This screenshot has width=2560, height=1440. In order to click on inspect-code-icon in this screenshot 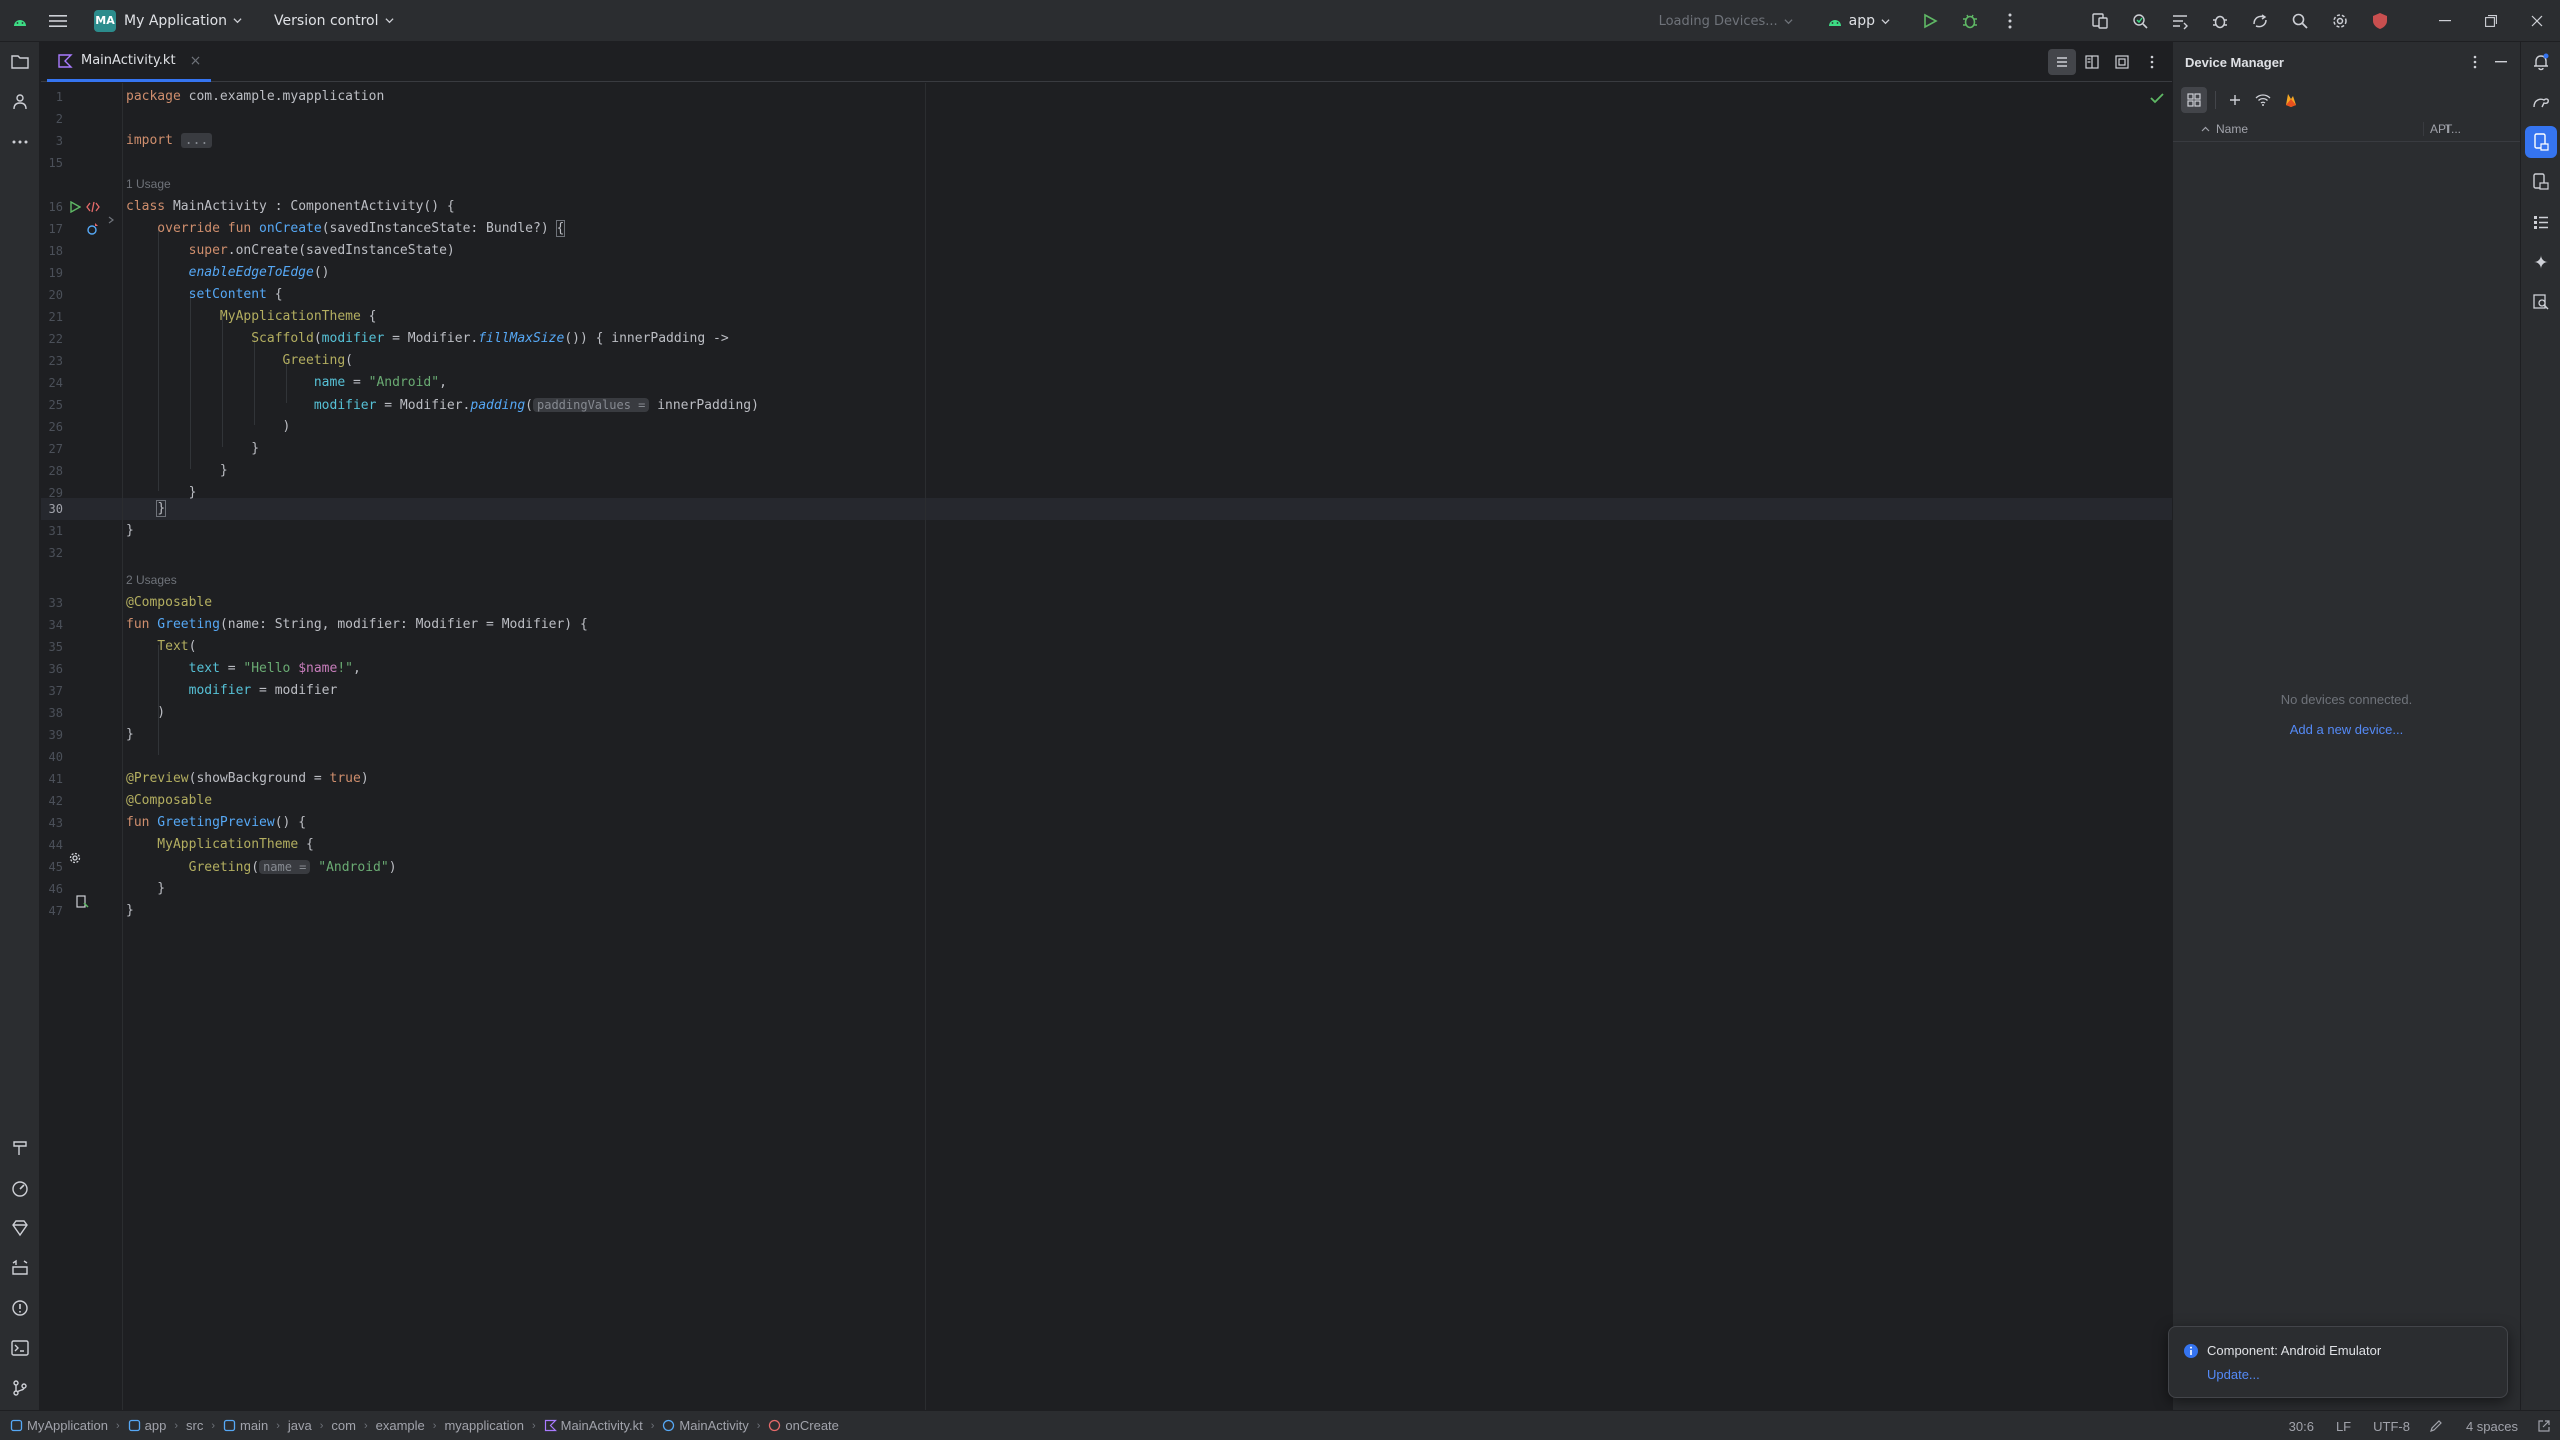, I will do `click(2541, 302)`.